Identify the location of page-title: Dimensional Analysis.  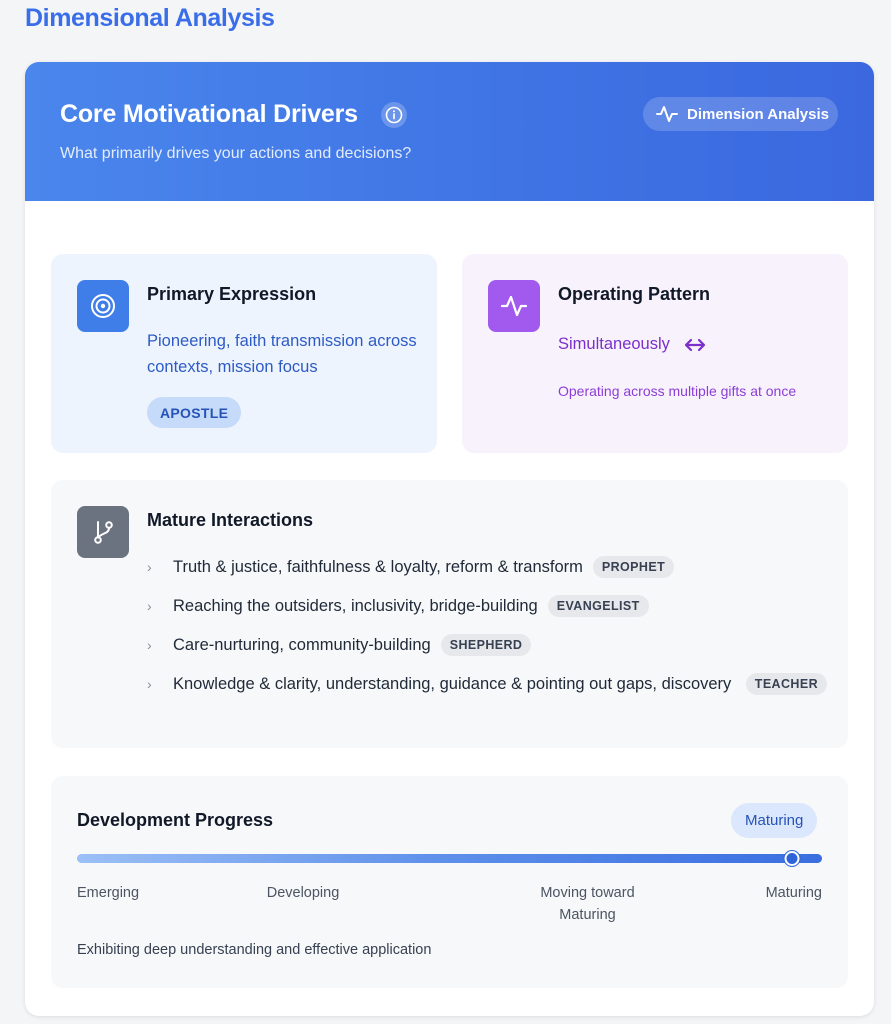
(150, 18).